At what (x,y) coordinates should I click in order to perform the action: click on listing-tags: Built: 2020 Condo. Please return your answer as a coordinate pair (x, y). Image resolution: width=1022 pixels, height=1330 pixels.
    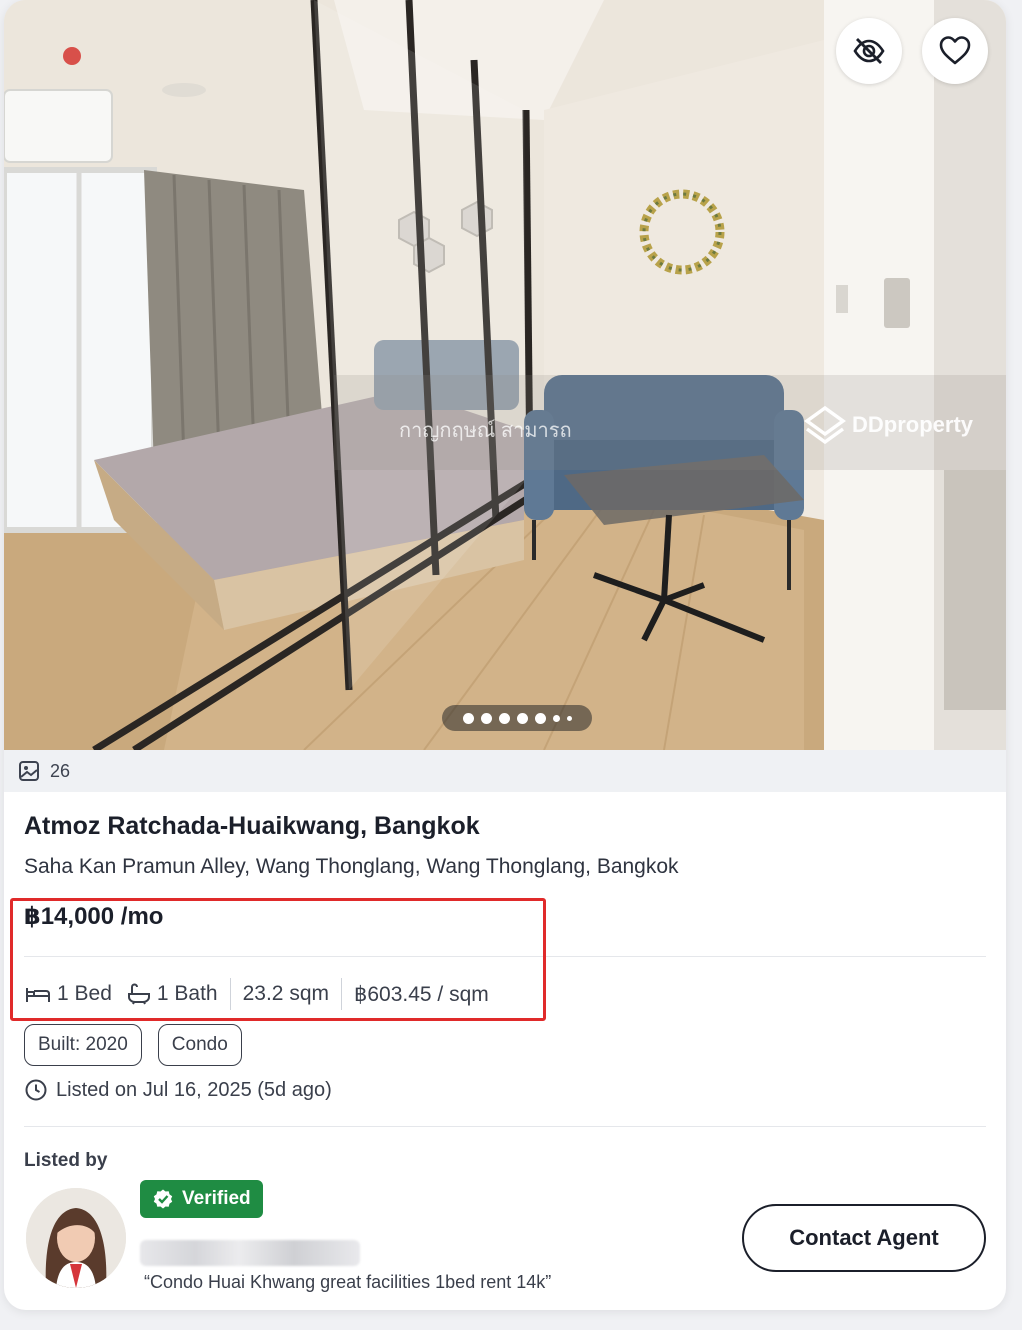
    Looking at the image, I should click on (133, 1045).